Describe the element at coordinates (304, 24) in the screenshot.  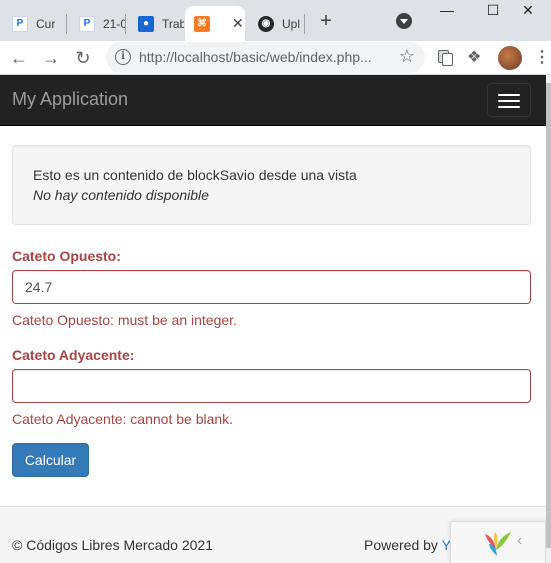
I see `tab-separator` at that location.